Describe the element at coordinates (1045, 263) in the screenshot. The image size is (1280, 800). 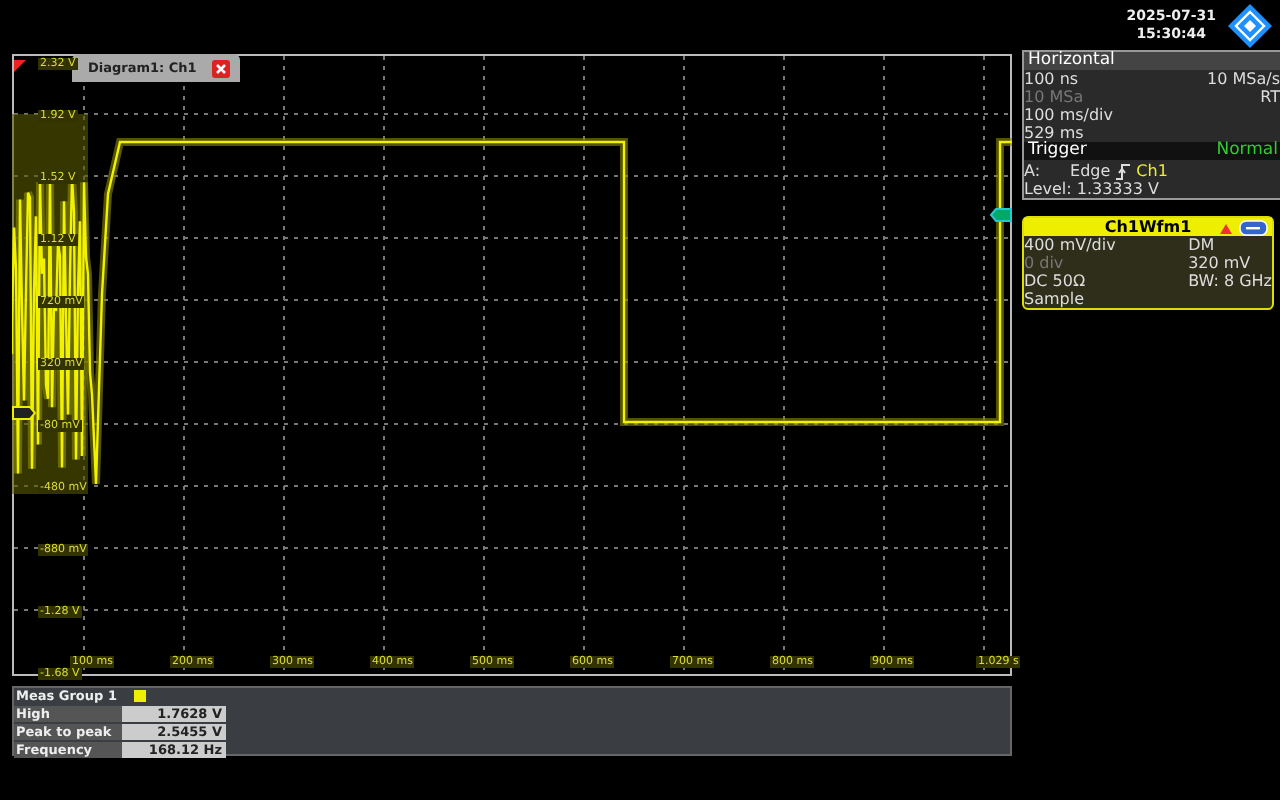
I see `channel-setting: 0 div` at that location.